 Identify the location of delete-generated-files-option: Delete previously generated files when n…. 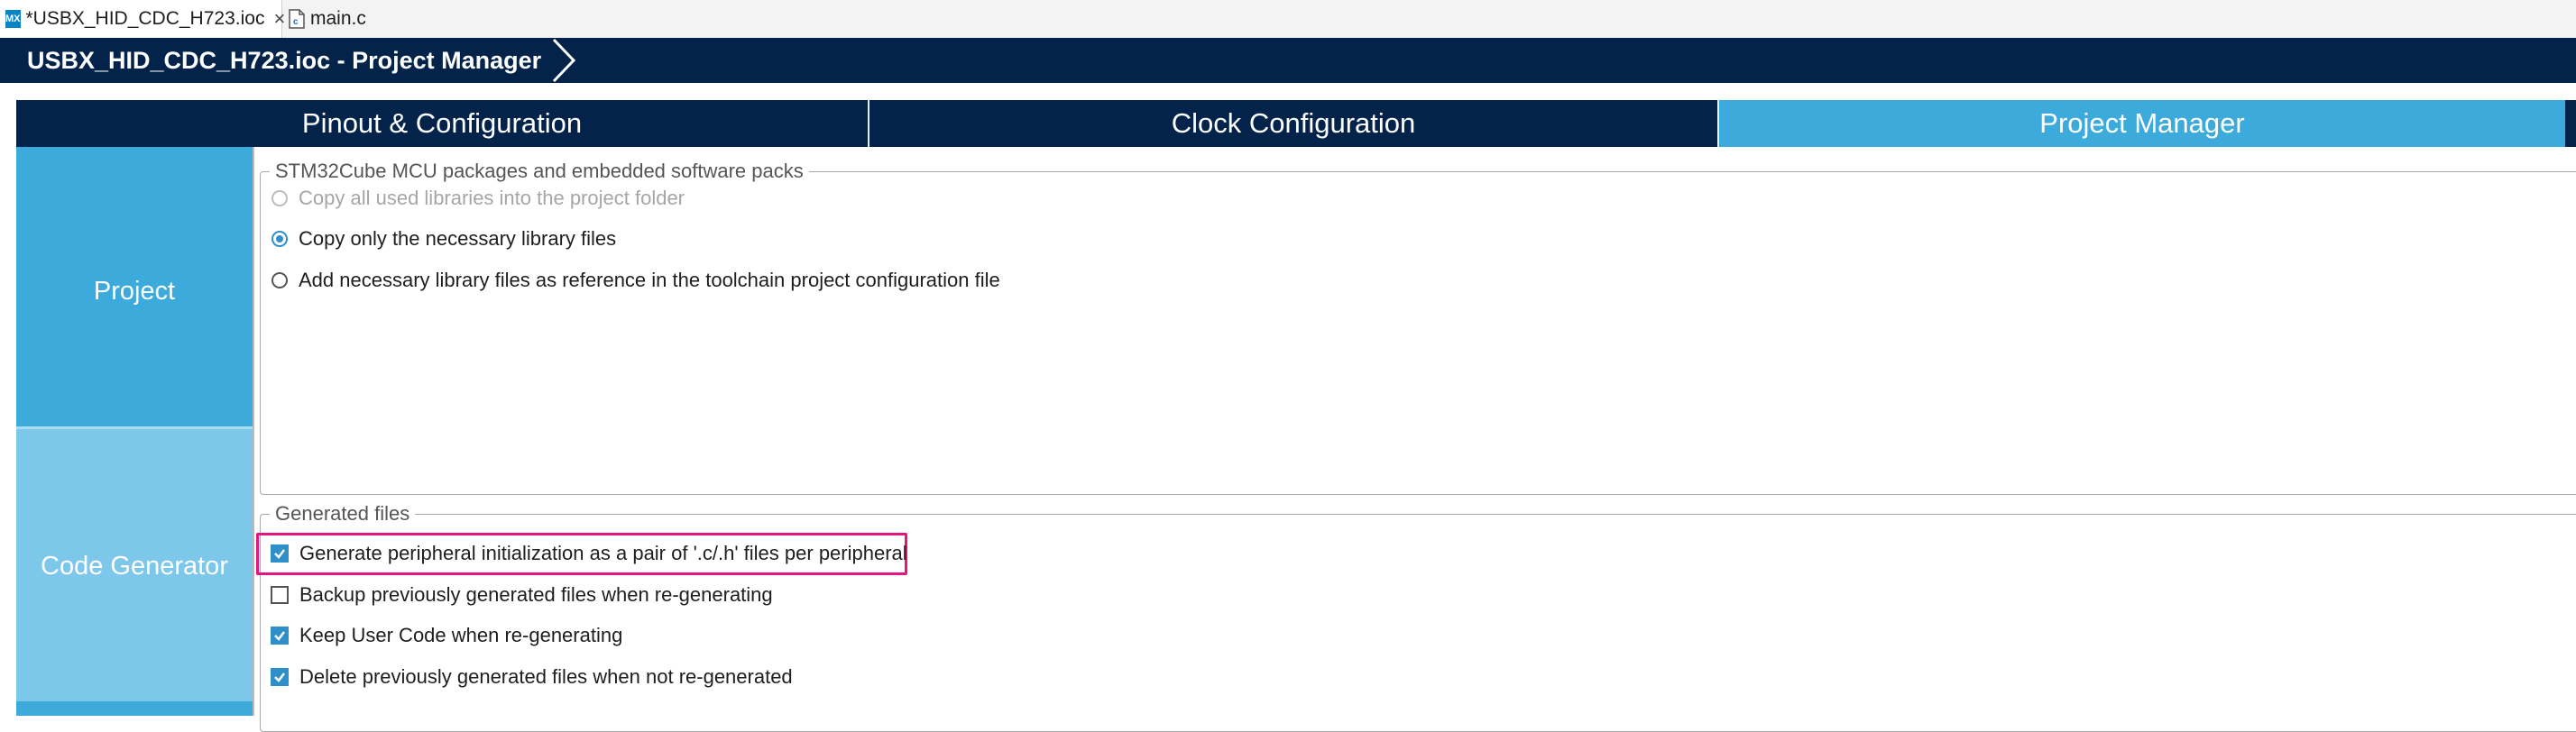
(532, 677).